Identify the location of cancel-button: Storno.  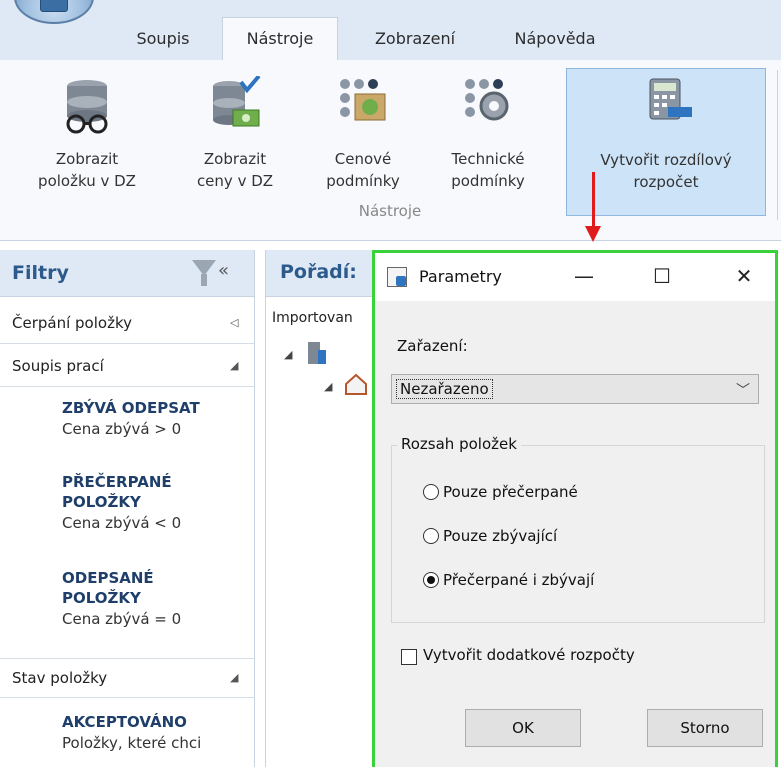
(705, 728).